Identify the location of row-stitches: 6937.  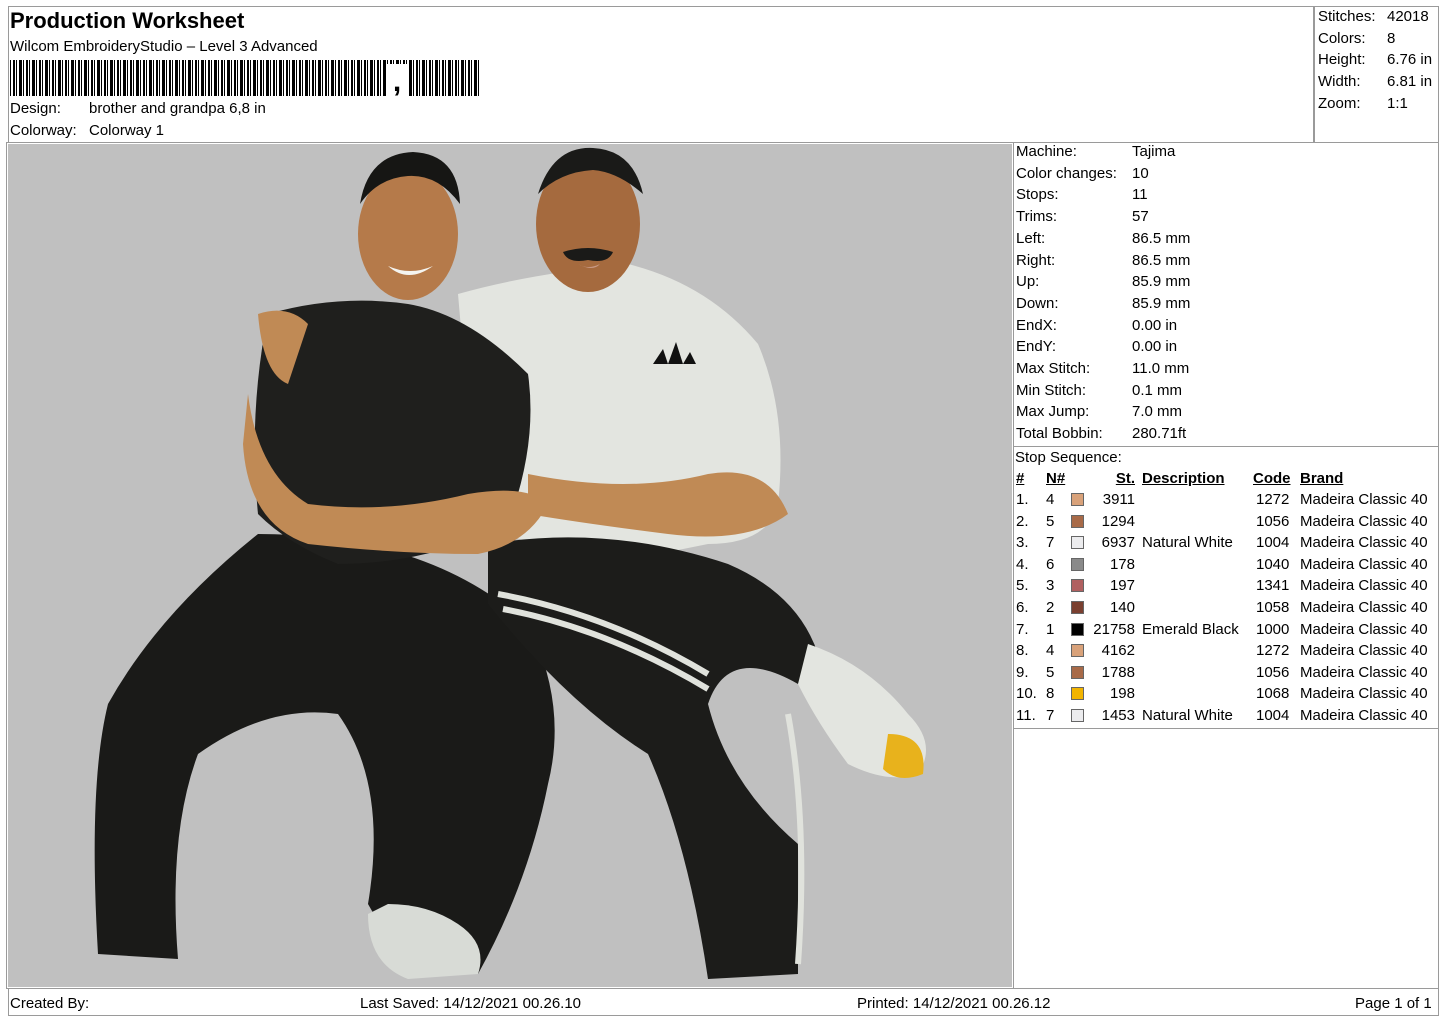
(1118, 543).